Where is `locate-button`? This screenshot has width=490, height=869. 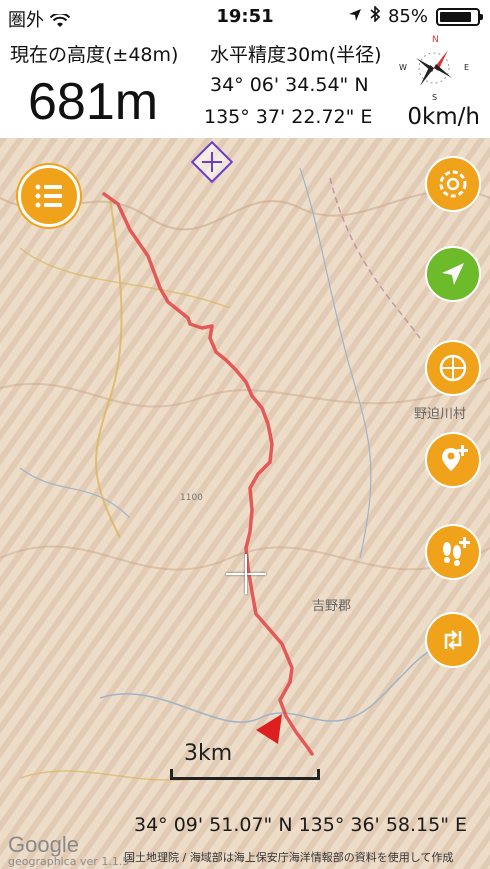
locate-button is located at coordinates (453, 274).